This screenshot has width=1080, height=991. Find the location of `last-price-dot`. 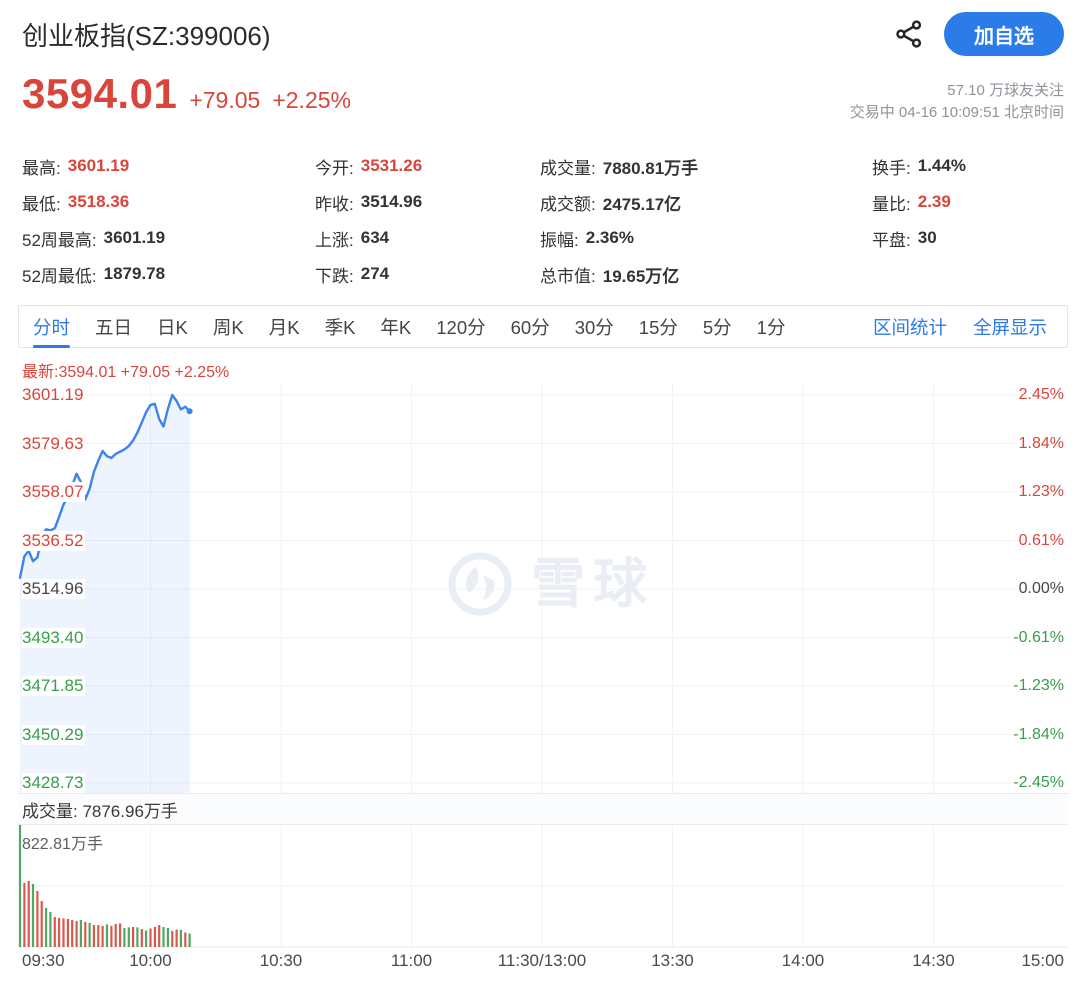

last-price-dot is located at coordinates (189, 411).